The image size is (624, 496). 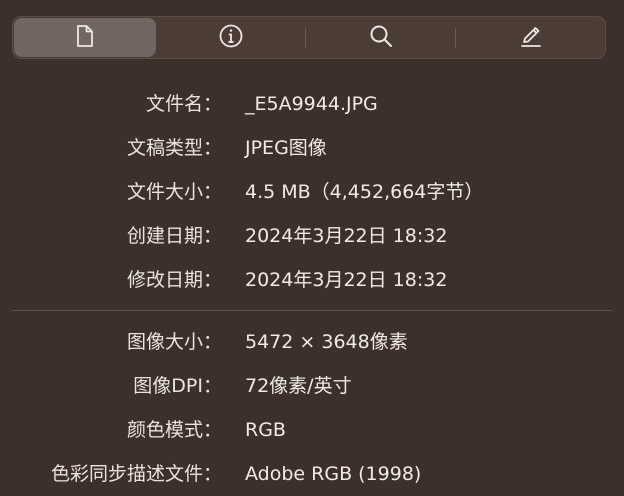 I want to click on image-size-label: 图像大小：, so click(x=174, y=342).